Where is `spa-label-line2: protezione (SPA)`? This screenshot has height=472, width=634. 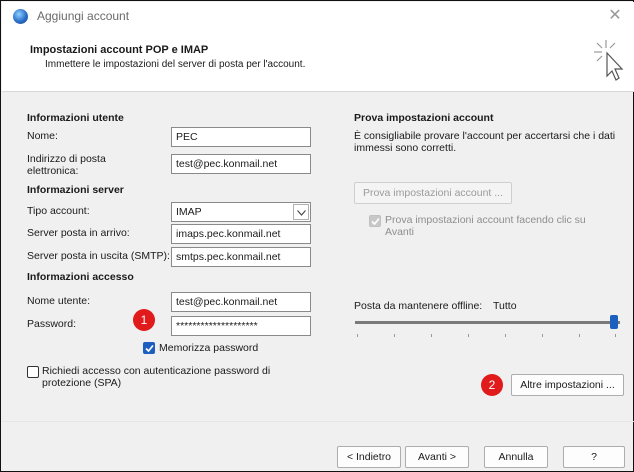 spa-label-line2: protezione (SPA) is located at coordinates (82, 383).